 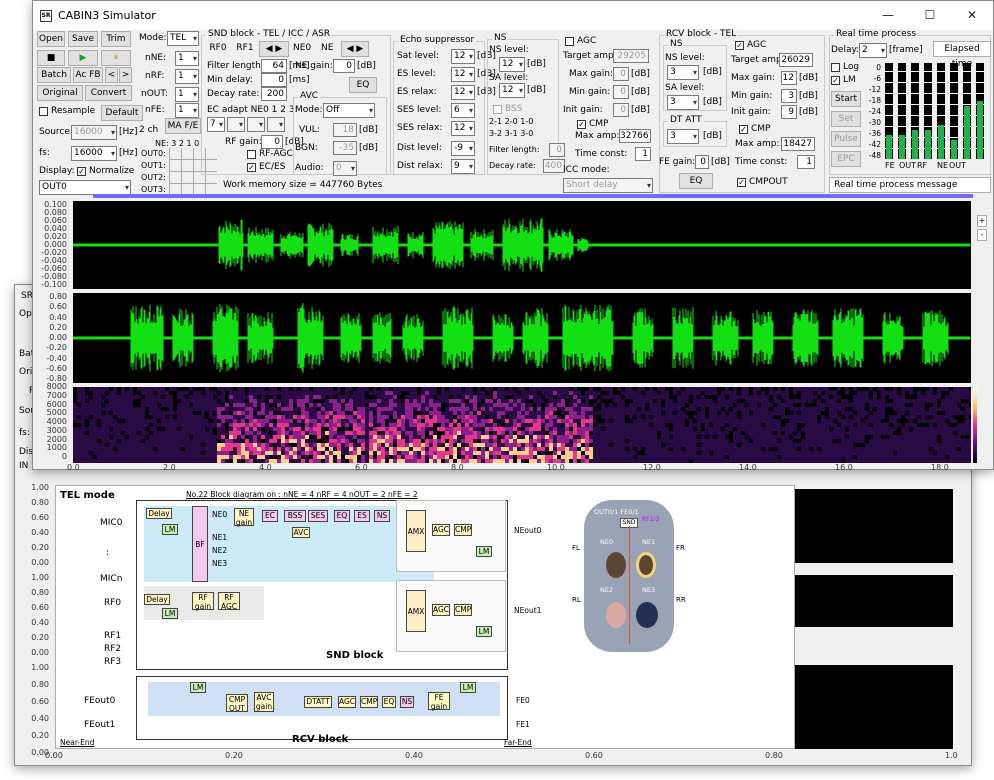 I want to click on rcv-lm-right-block: LM, so click(x=468, y=687).